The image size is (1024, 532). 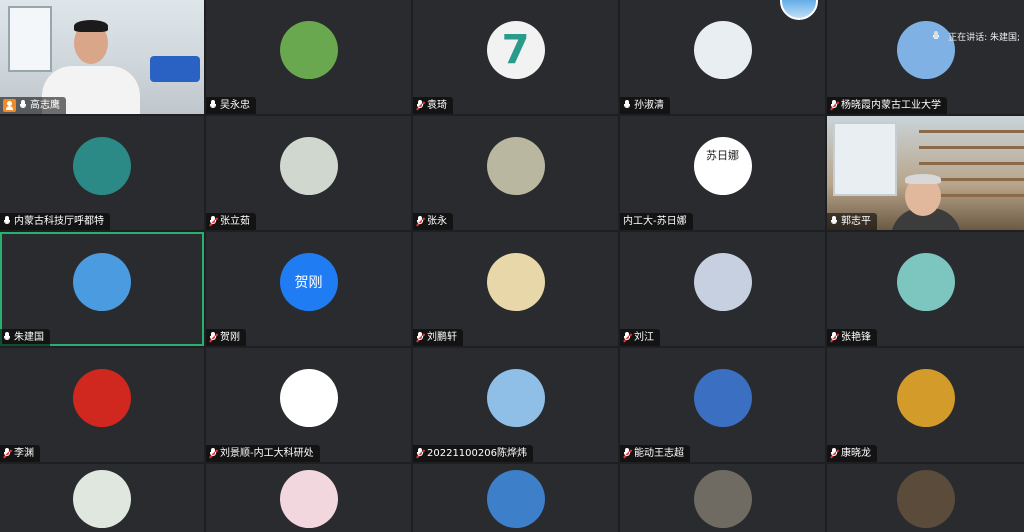 I want to click on participant-name-label: 刘鹏轩, so click(x=438, y=337).